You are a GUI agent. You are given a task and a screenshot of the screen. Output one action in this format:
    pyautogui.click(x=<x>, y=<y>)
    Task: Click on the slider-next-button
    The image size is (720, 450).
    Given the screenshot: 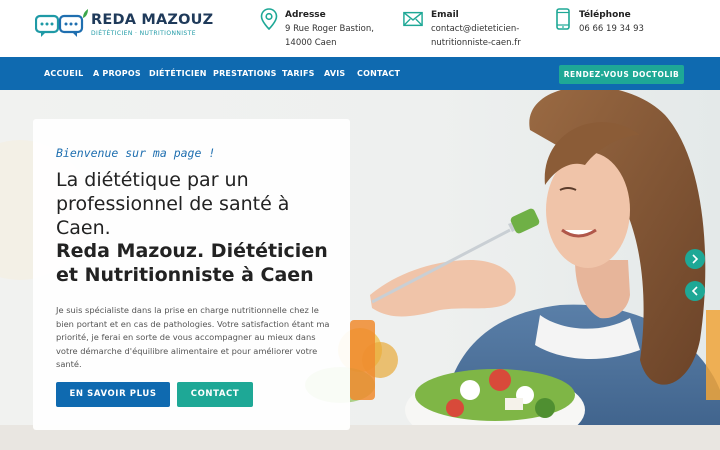 What is the action you would take?
    pyautogui.click(x=695, y=259)
    